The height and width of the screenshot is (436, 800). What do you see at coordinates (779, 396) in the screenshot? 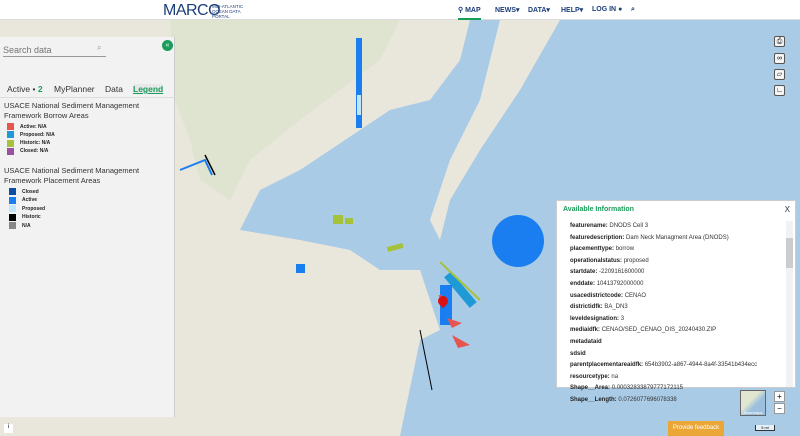
I see `zoom-in-button: +` at bounding box center [779, 396].